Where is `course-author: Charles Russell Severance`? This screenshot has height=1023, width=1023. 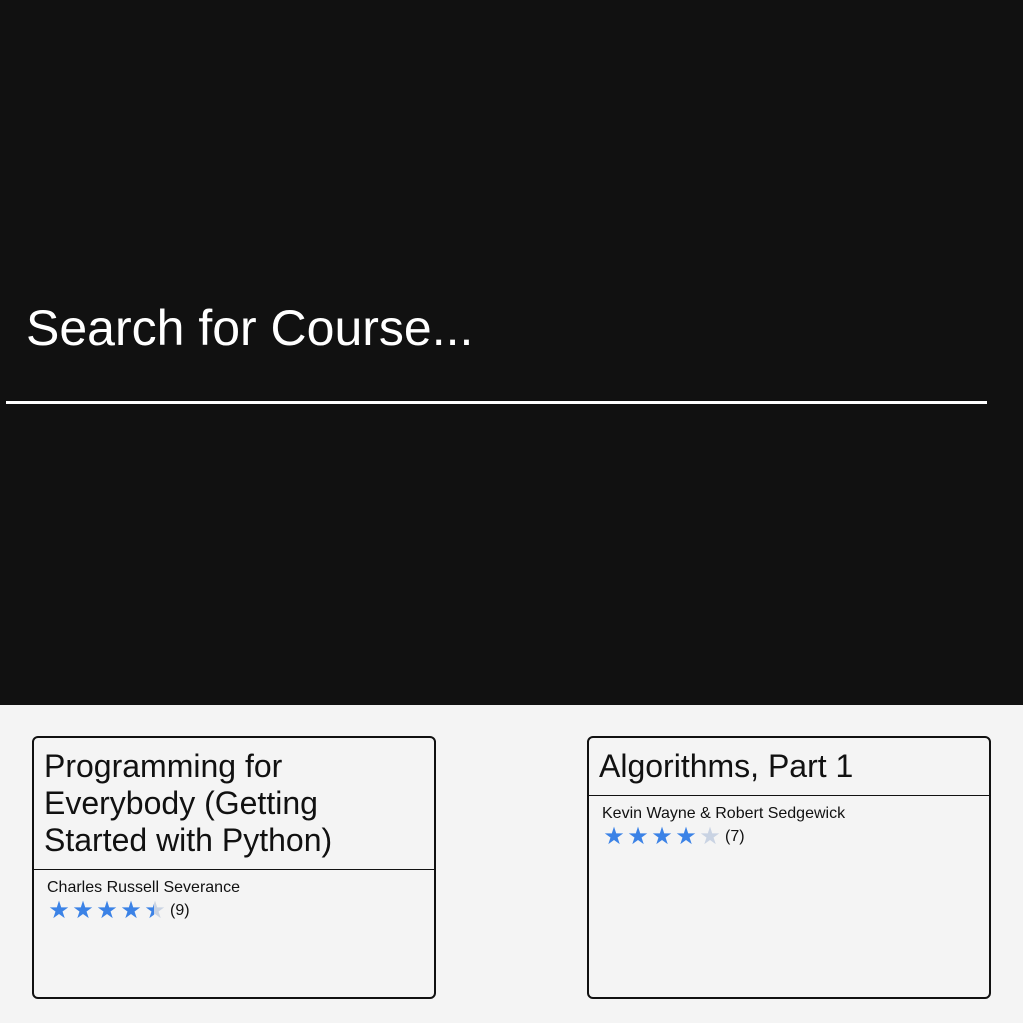 course-author: Charles Russell Severance is located at coordinates (143, 887).